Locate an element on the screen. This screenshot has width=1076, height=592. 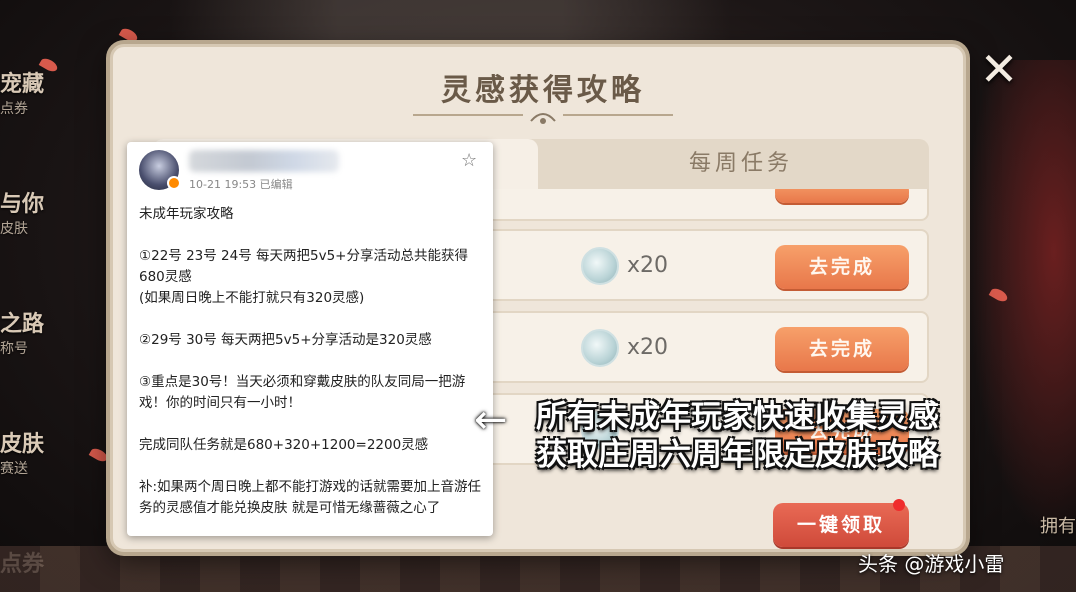
left-menu-item: 与你 皮肤 is located at coordinates (30, 212).